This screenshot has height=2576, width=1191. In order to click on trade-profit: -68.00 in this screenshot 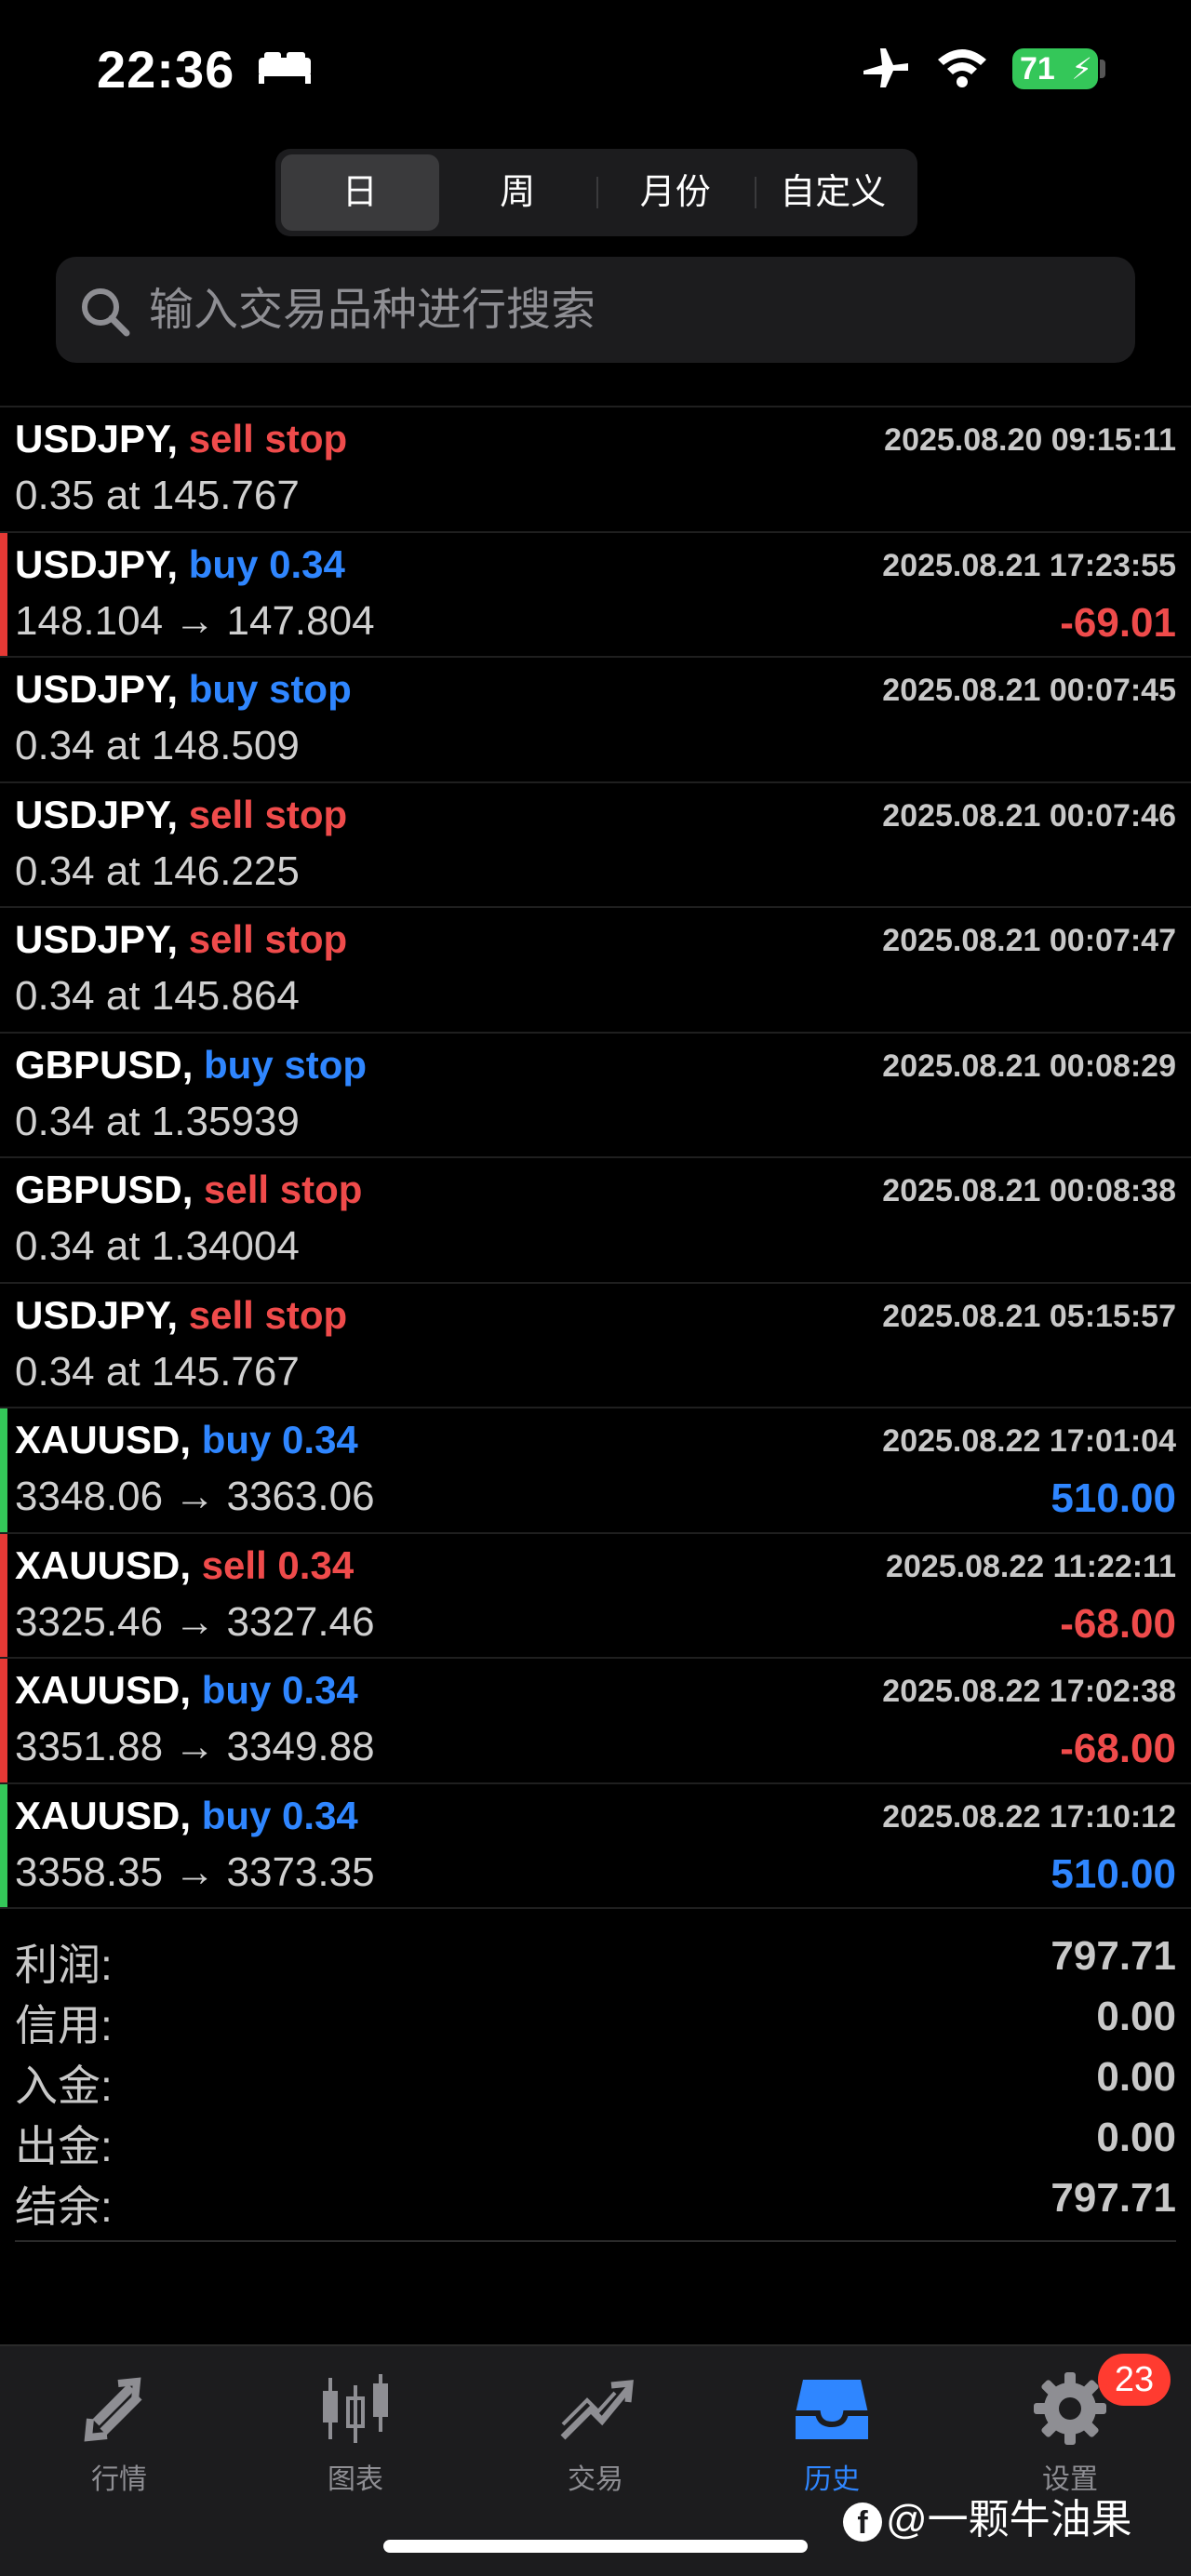, I will do `click(1118, 1623)`.